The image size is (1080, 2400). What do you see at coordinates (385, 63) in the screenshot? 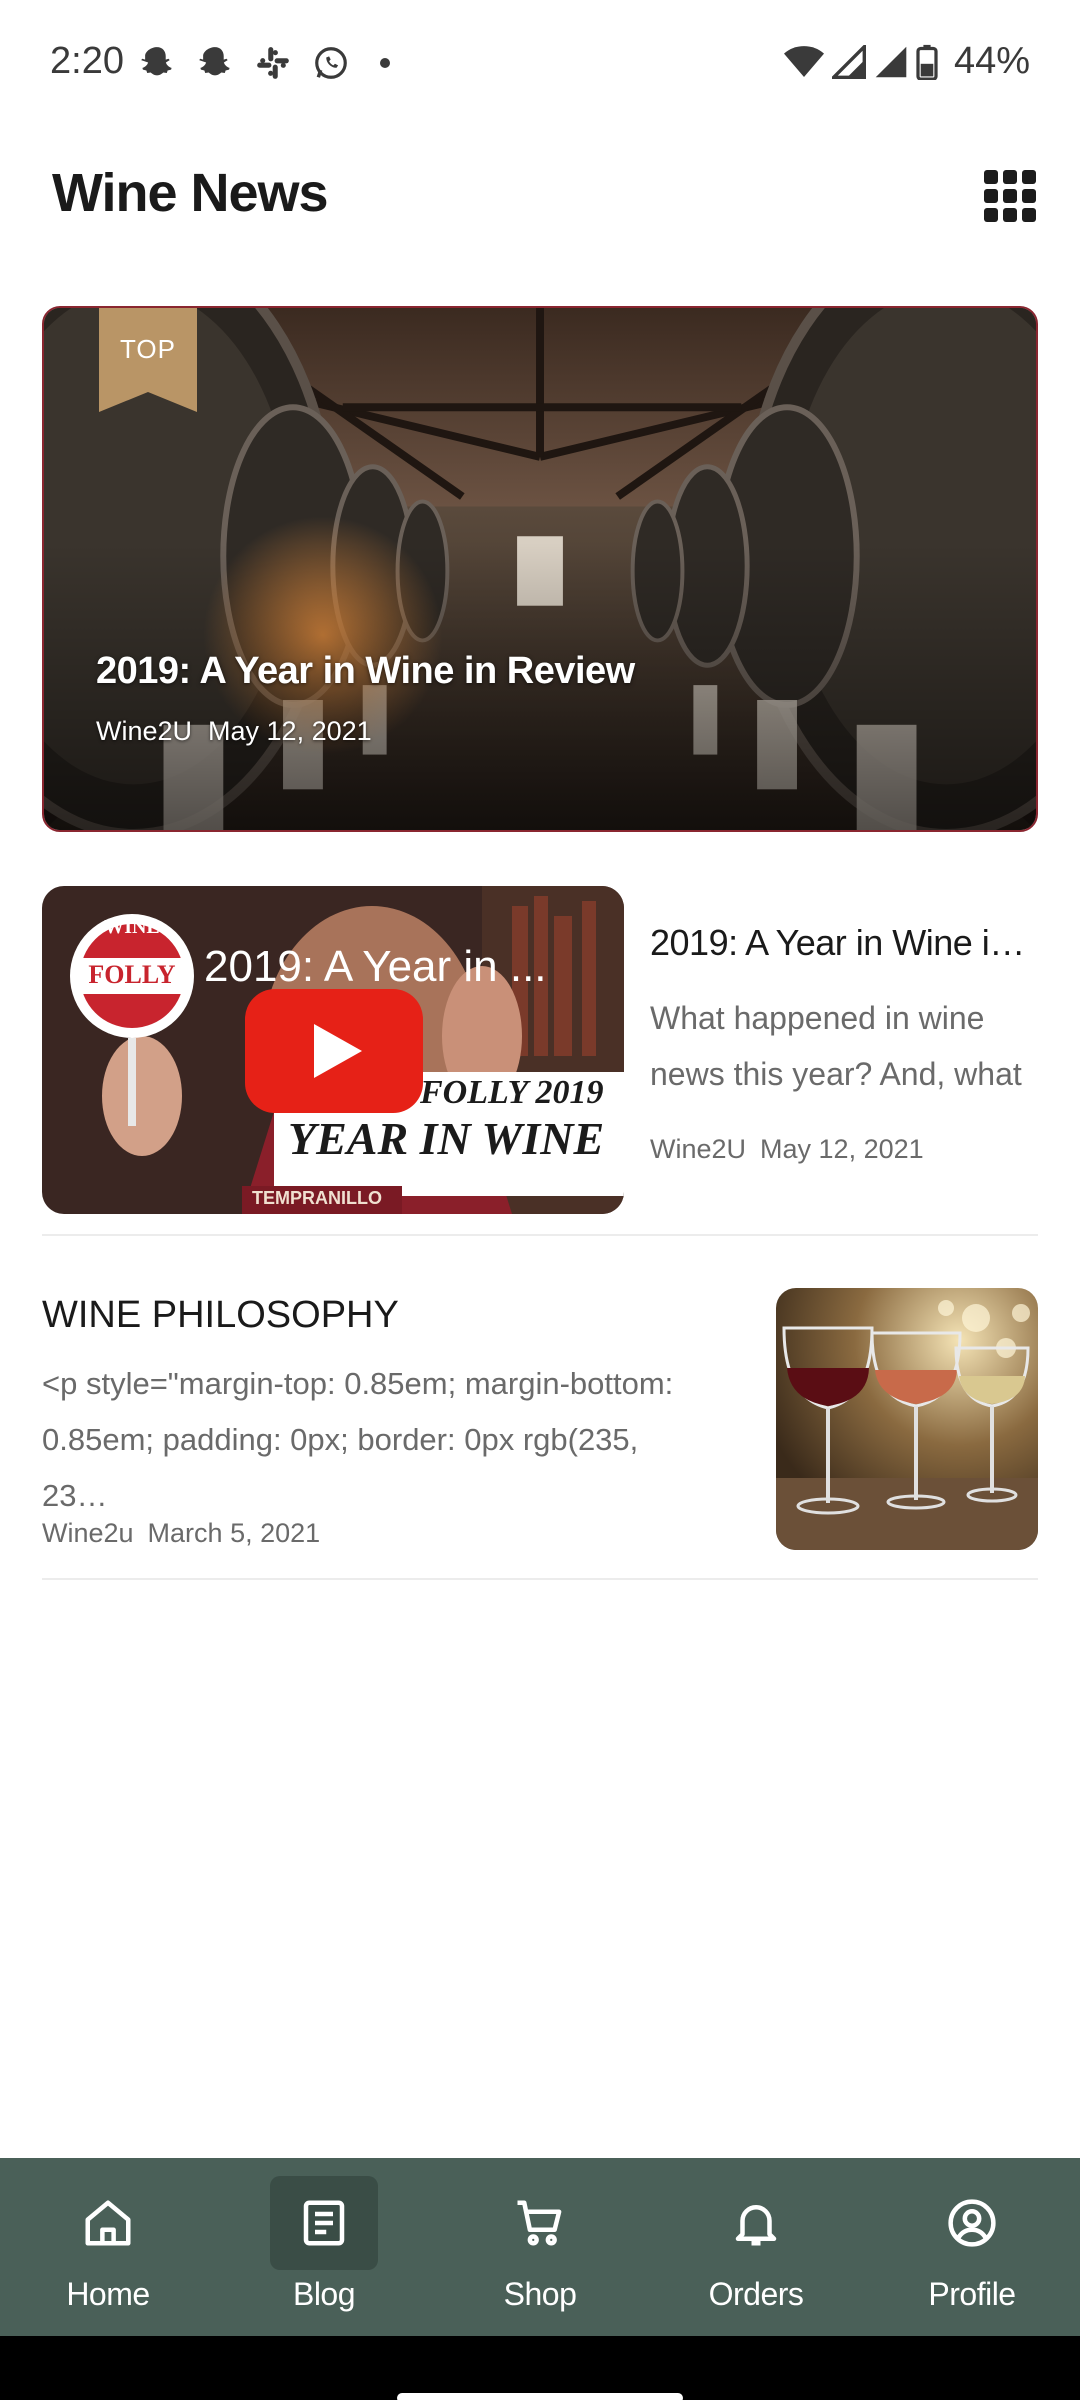
I see `more-notifications-dot` at bounding box center [385, 63].